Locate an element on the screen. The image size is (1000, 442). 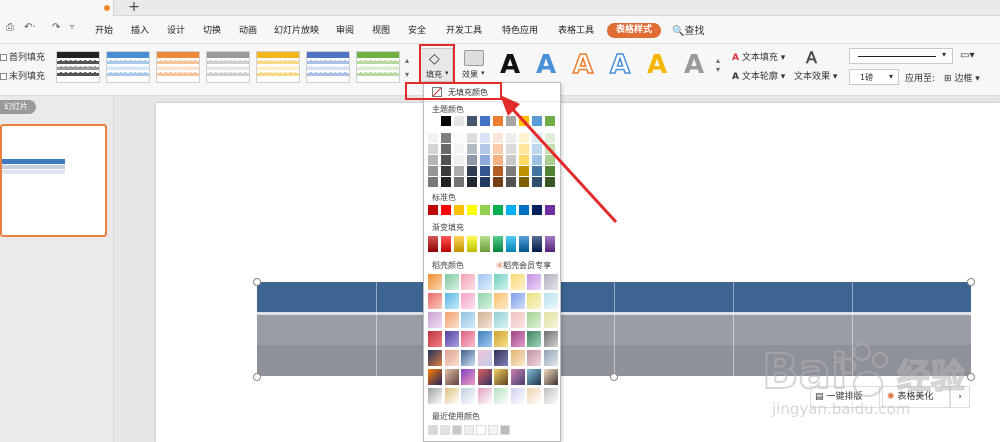
one-click-layout-button: ▤ 一键排版 is located at coordinates (845, 397).